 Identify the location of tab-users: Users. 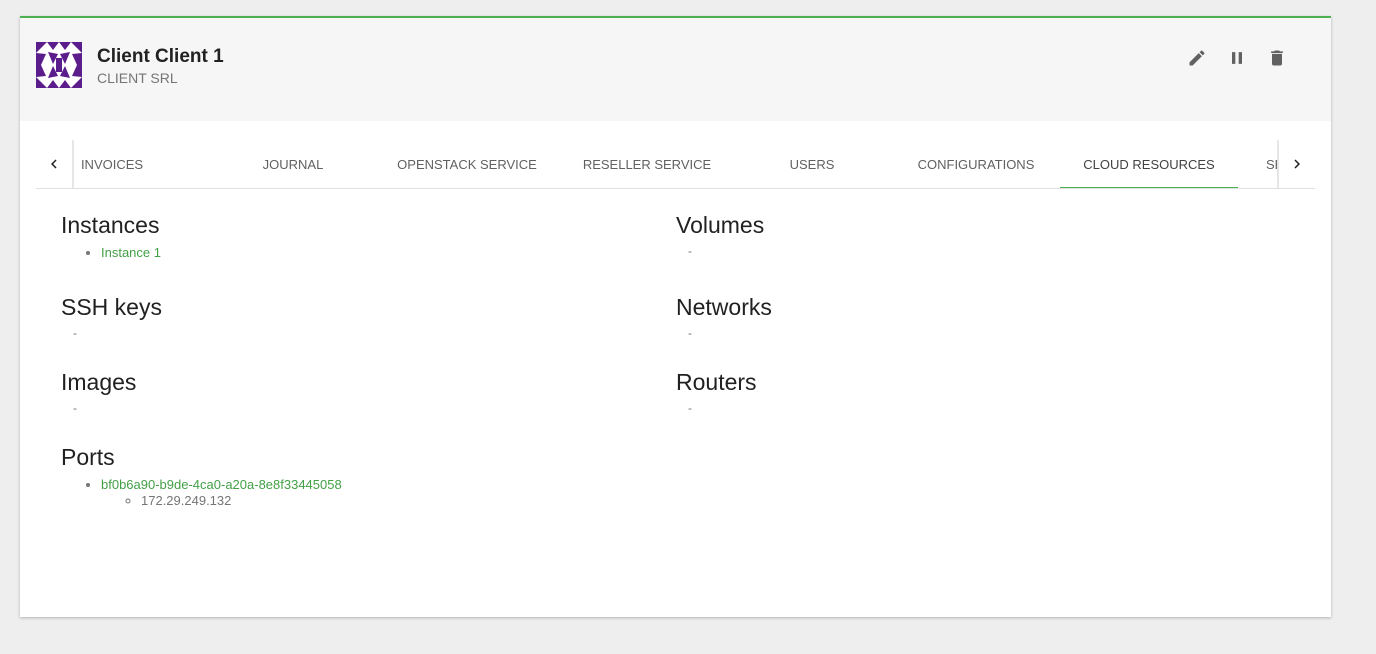
(812, 164).